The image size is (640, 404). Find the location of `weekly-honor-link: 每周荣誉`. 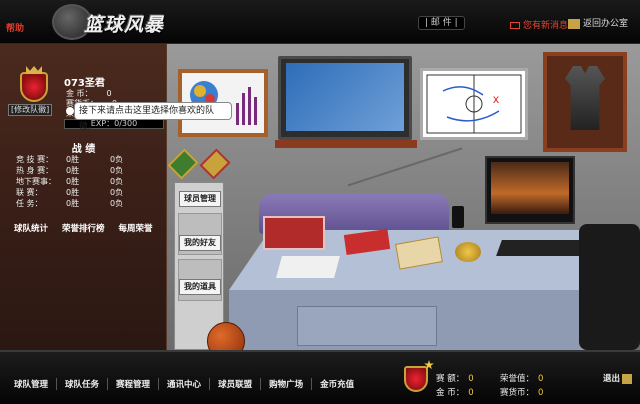

weekly-honor-link: 每周荣誉 is located at coordinates (136, 228).